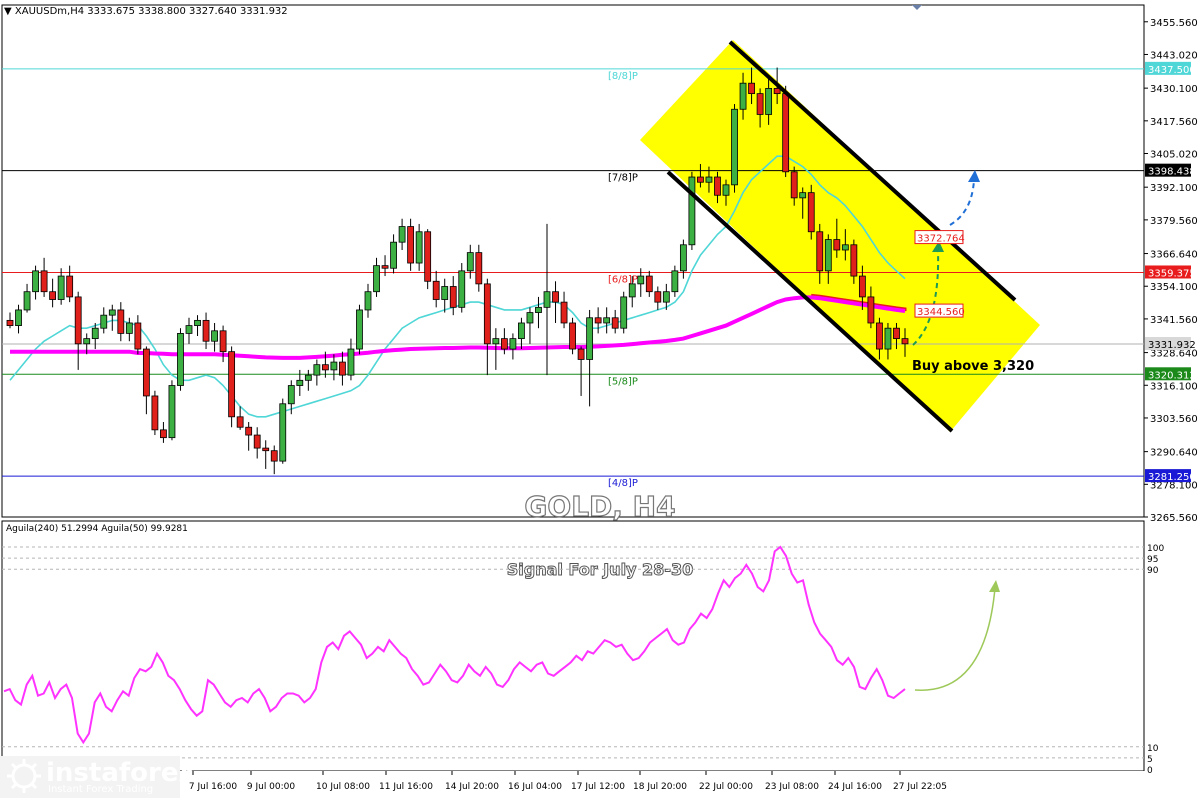 The height and width of the screenshot is (804, 1200). Describe the element at coordinates (941, 239) in the screenshot. I see `ma-value-label: 3372.764` at that location.